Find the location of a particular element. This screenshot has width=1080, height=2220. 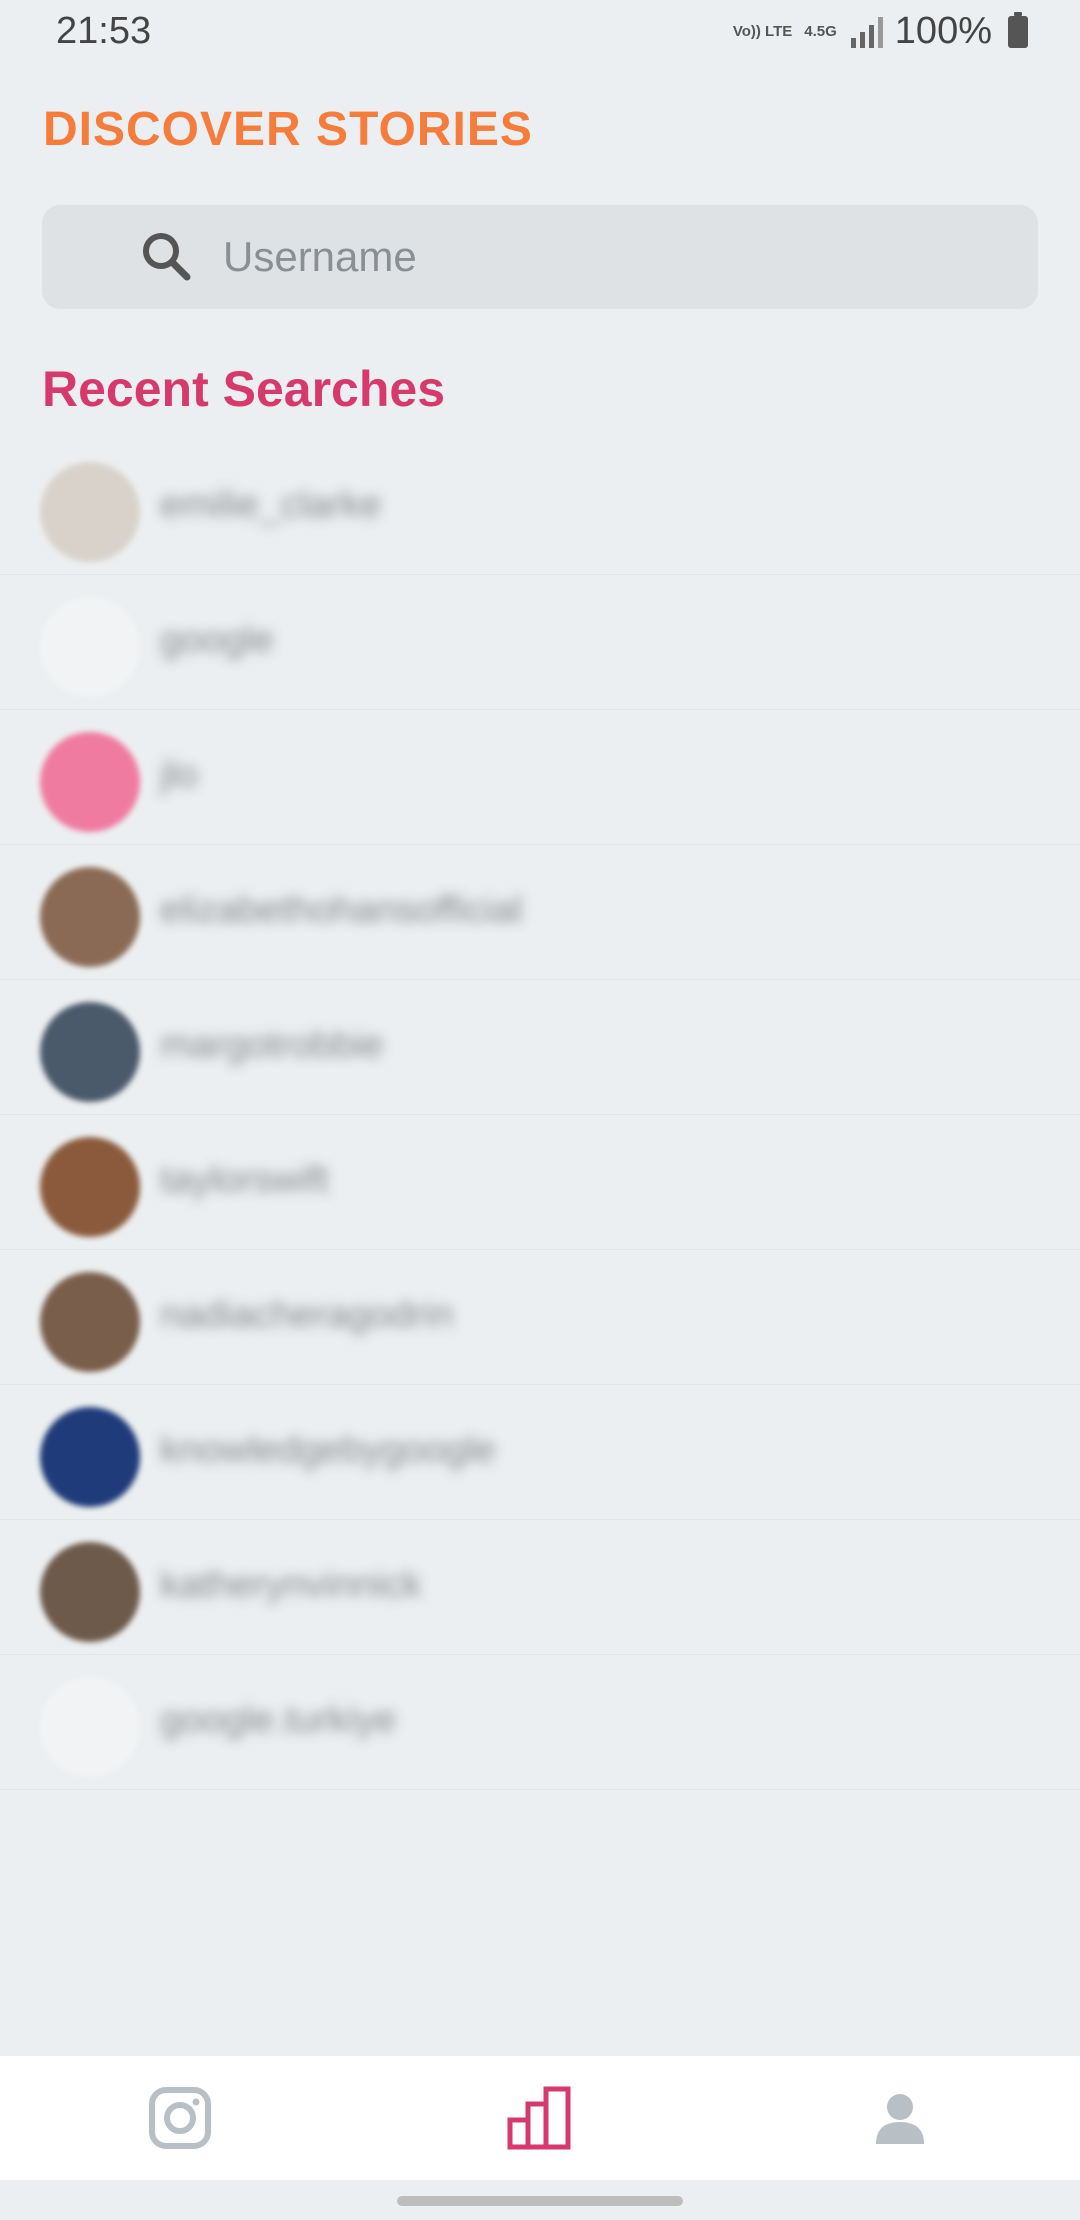

list-item: elizabethohansofficial is located at coordinates (540, 912).